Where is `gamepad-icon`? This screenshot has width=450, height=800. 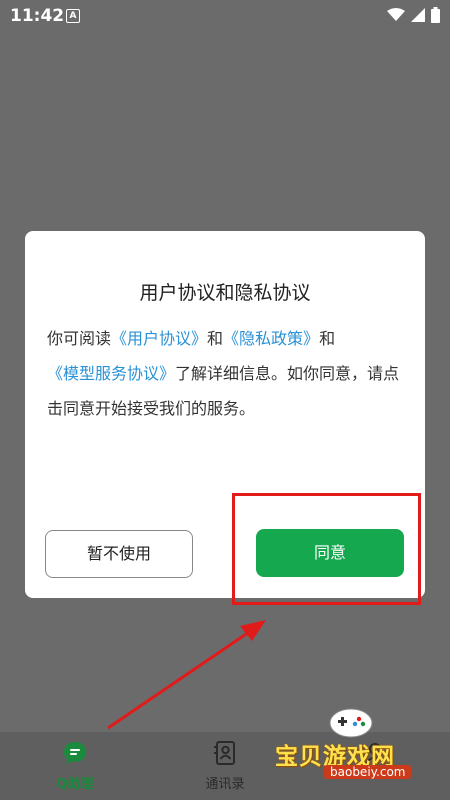
gamepad-icon is located at coordinates (351, 723).